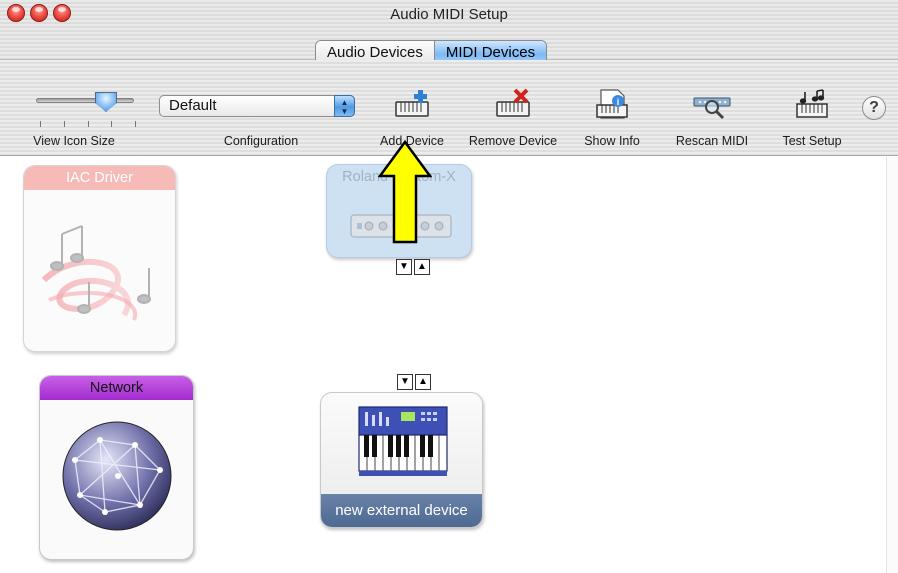  What do you see at coordinates (117, 476) in the screenshot?
I see `globe-network-icon` at bounding box center [117, 476].